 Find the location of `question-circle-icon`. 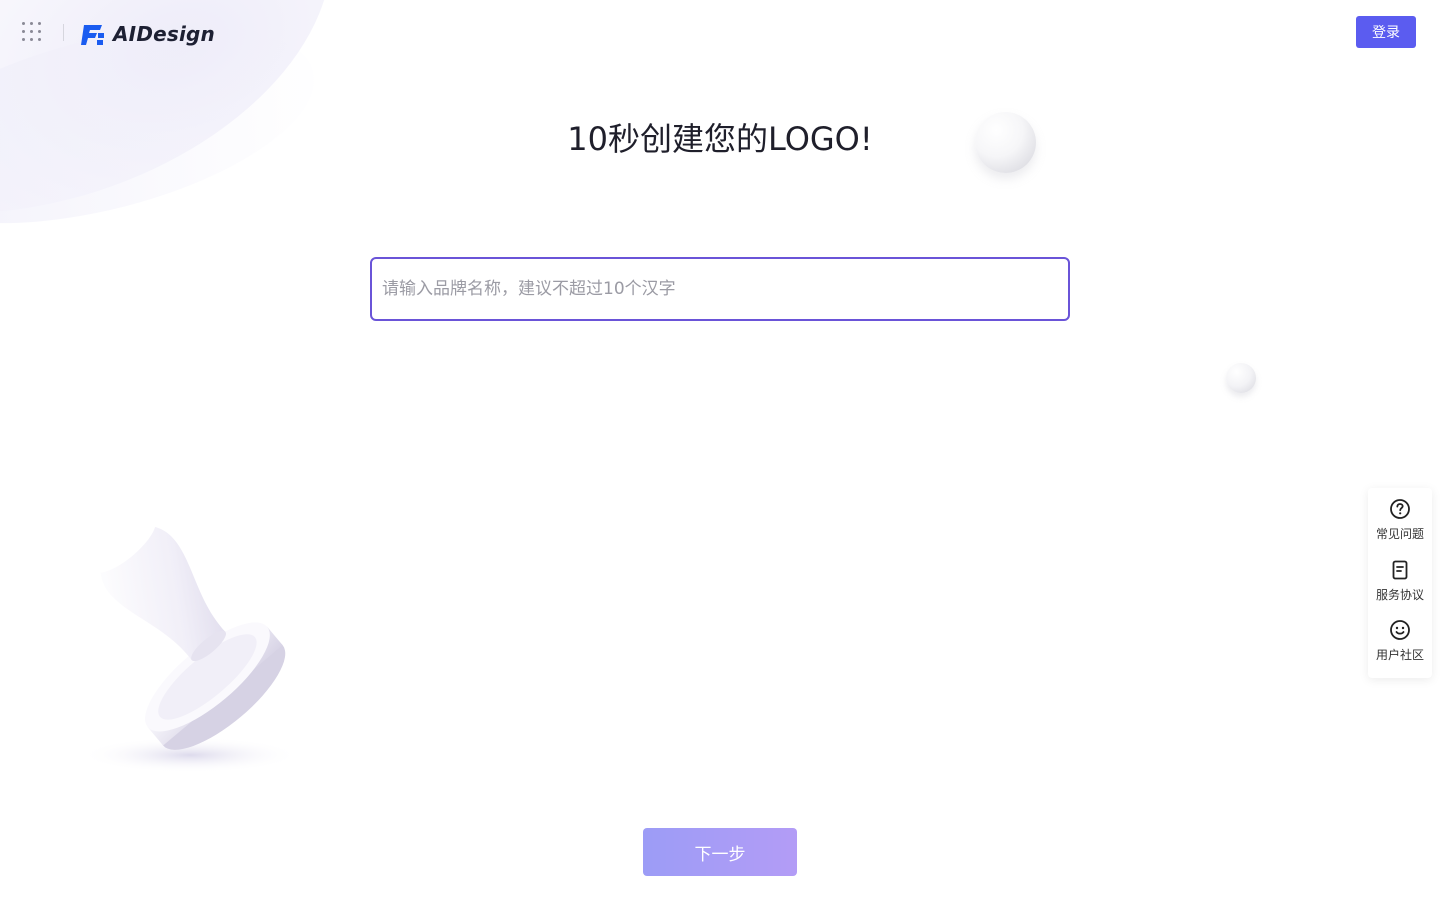

question-circle-icon is located at coordinates (1400, 509).